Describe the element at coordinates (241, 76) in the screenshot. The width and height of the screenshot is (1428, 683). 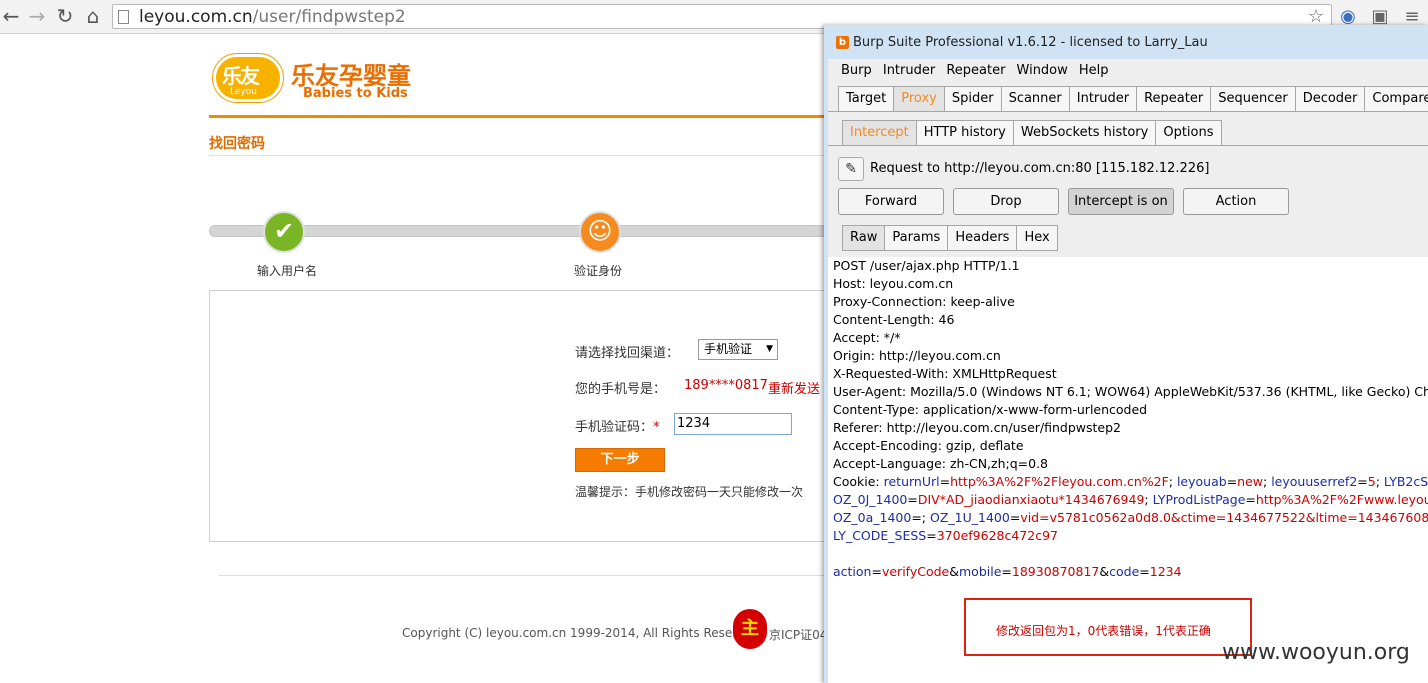
I see `logo-cn: 乐友` at that location.